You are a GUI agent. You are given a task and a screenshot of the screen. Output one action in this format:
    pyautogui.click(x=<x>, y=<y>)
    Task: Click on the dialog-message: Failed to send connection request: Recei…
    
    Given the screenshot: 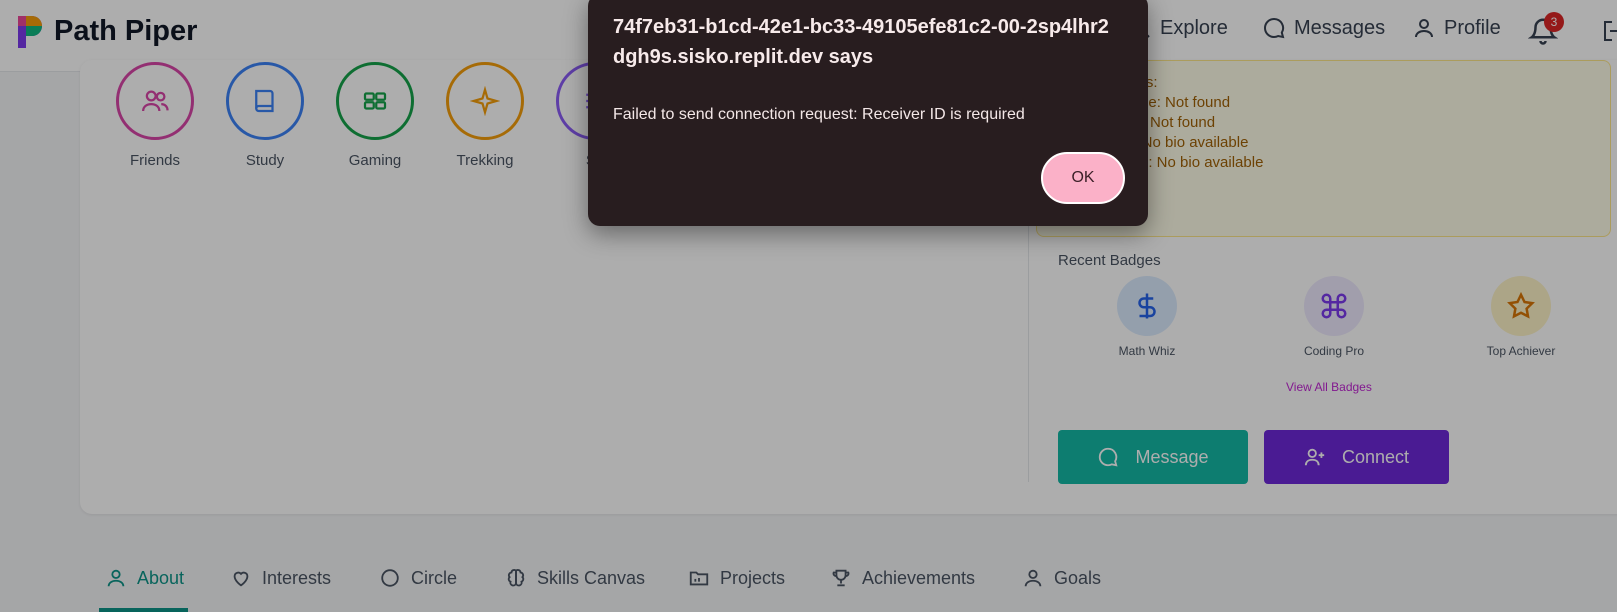 What is the action you would take?
    pyautogui.click(x=819, y=114)
    